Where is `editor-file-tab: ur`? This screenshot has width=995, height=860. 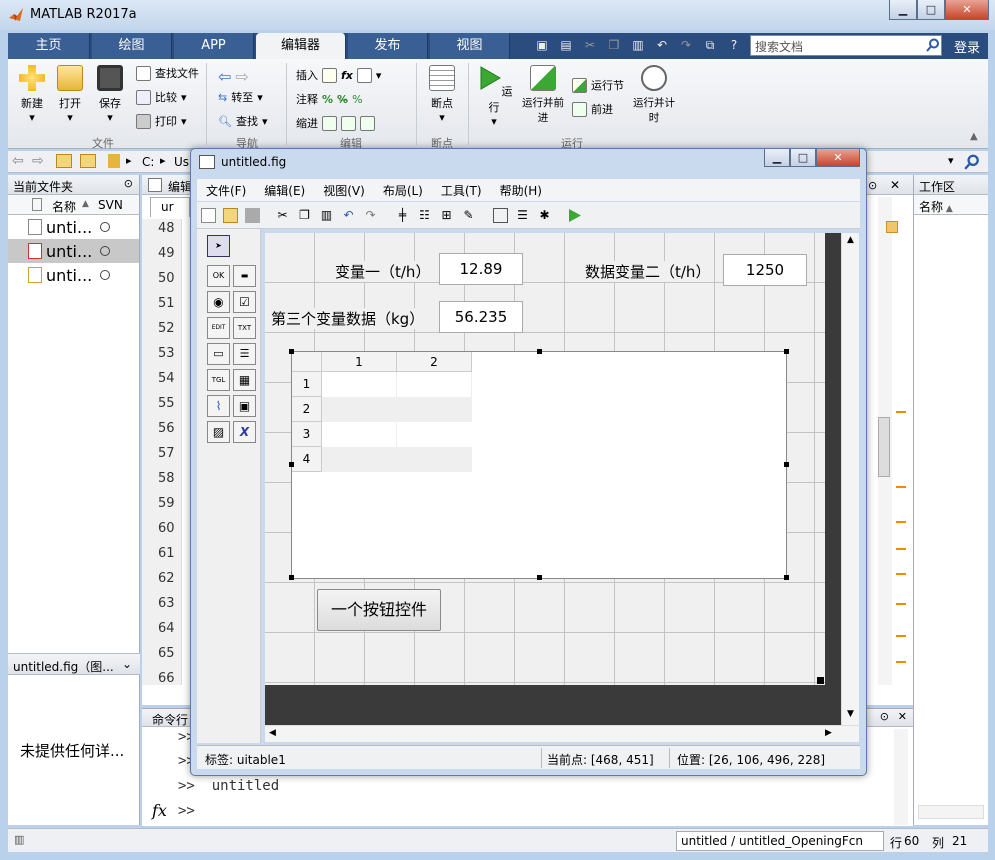 editor-file-tab: ur is located at coordinates (170, 207).